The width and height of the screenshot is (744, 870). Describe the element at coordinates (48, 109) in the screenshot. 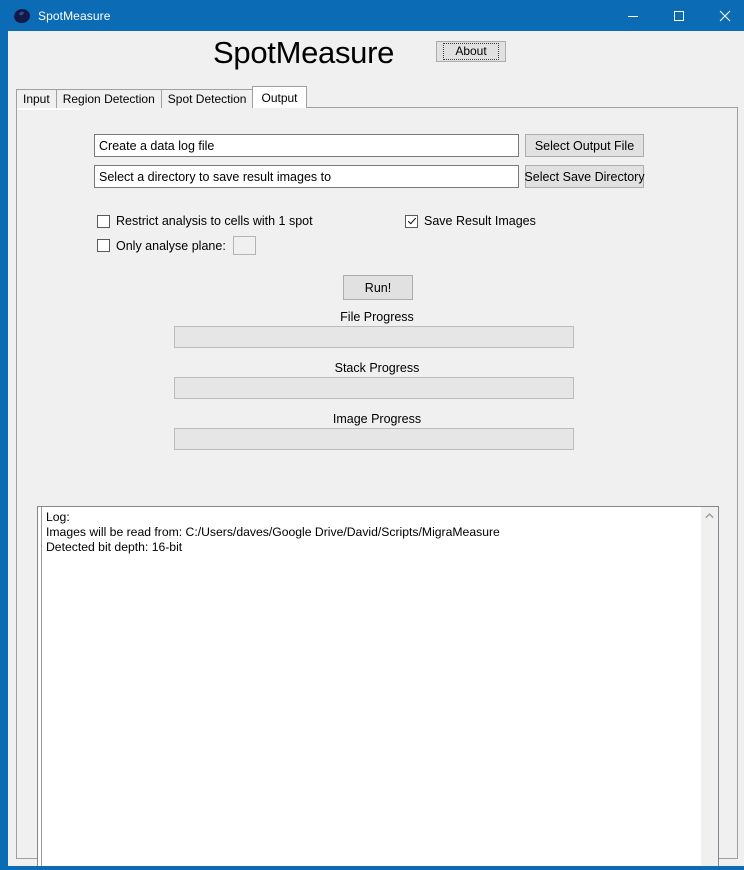

I see `tab-panel-seam` at that location.